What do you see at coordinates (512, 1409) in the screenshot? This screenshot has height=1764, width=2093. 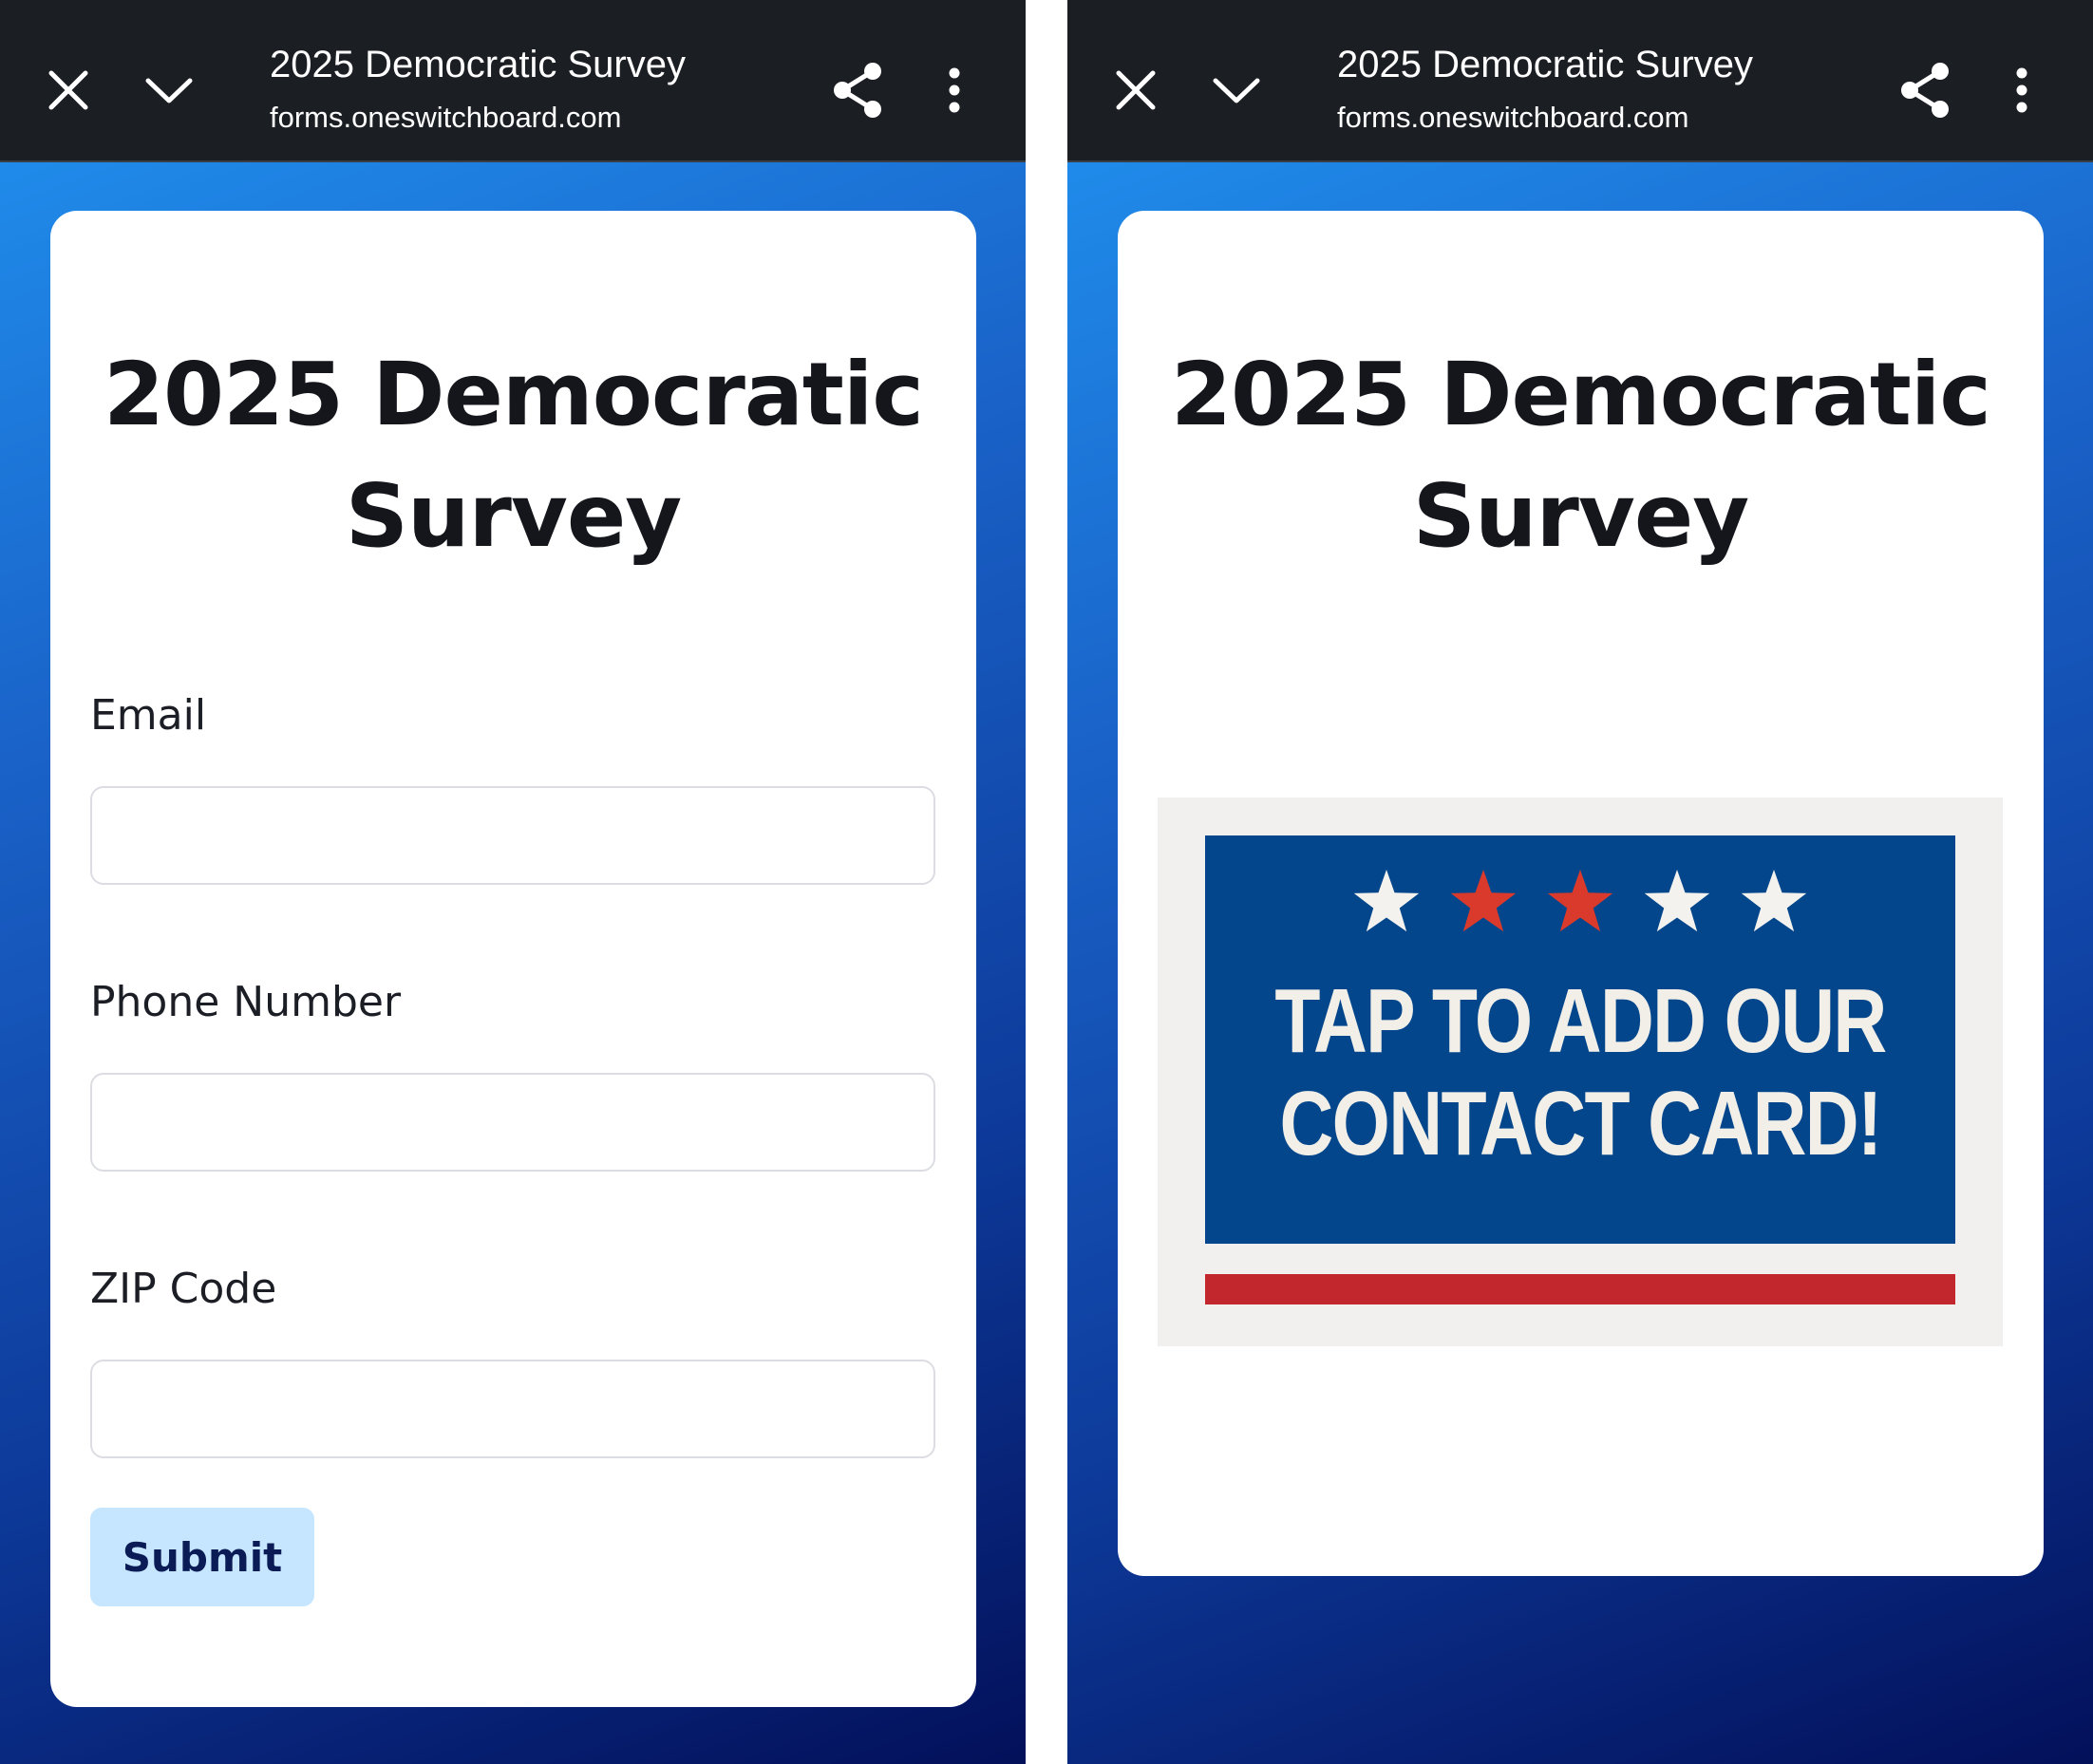 I see `zip-code-field` at bounding box center [512, 1409].